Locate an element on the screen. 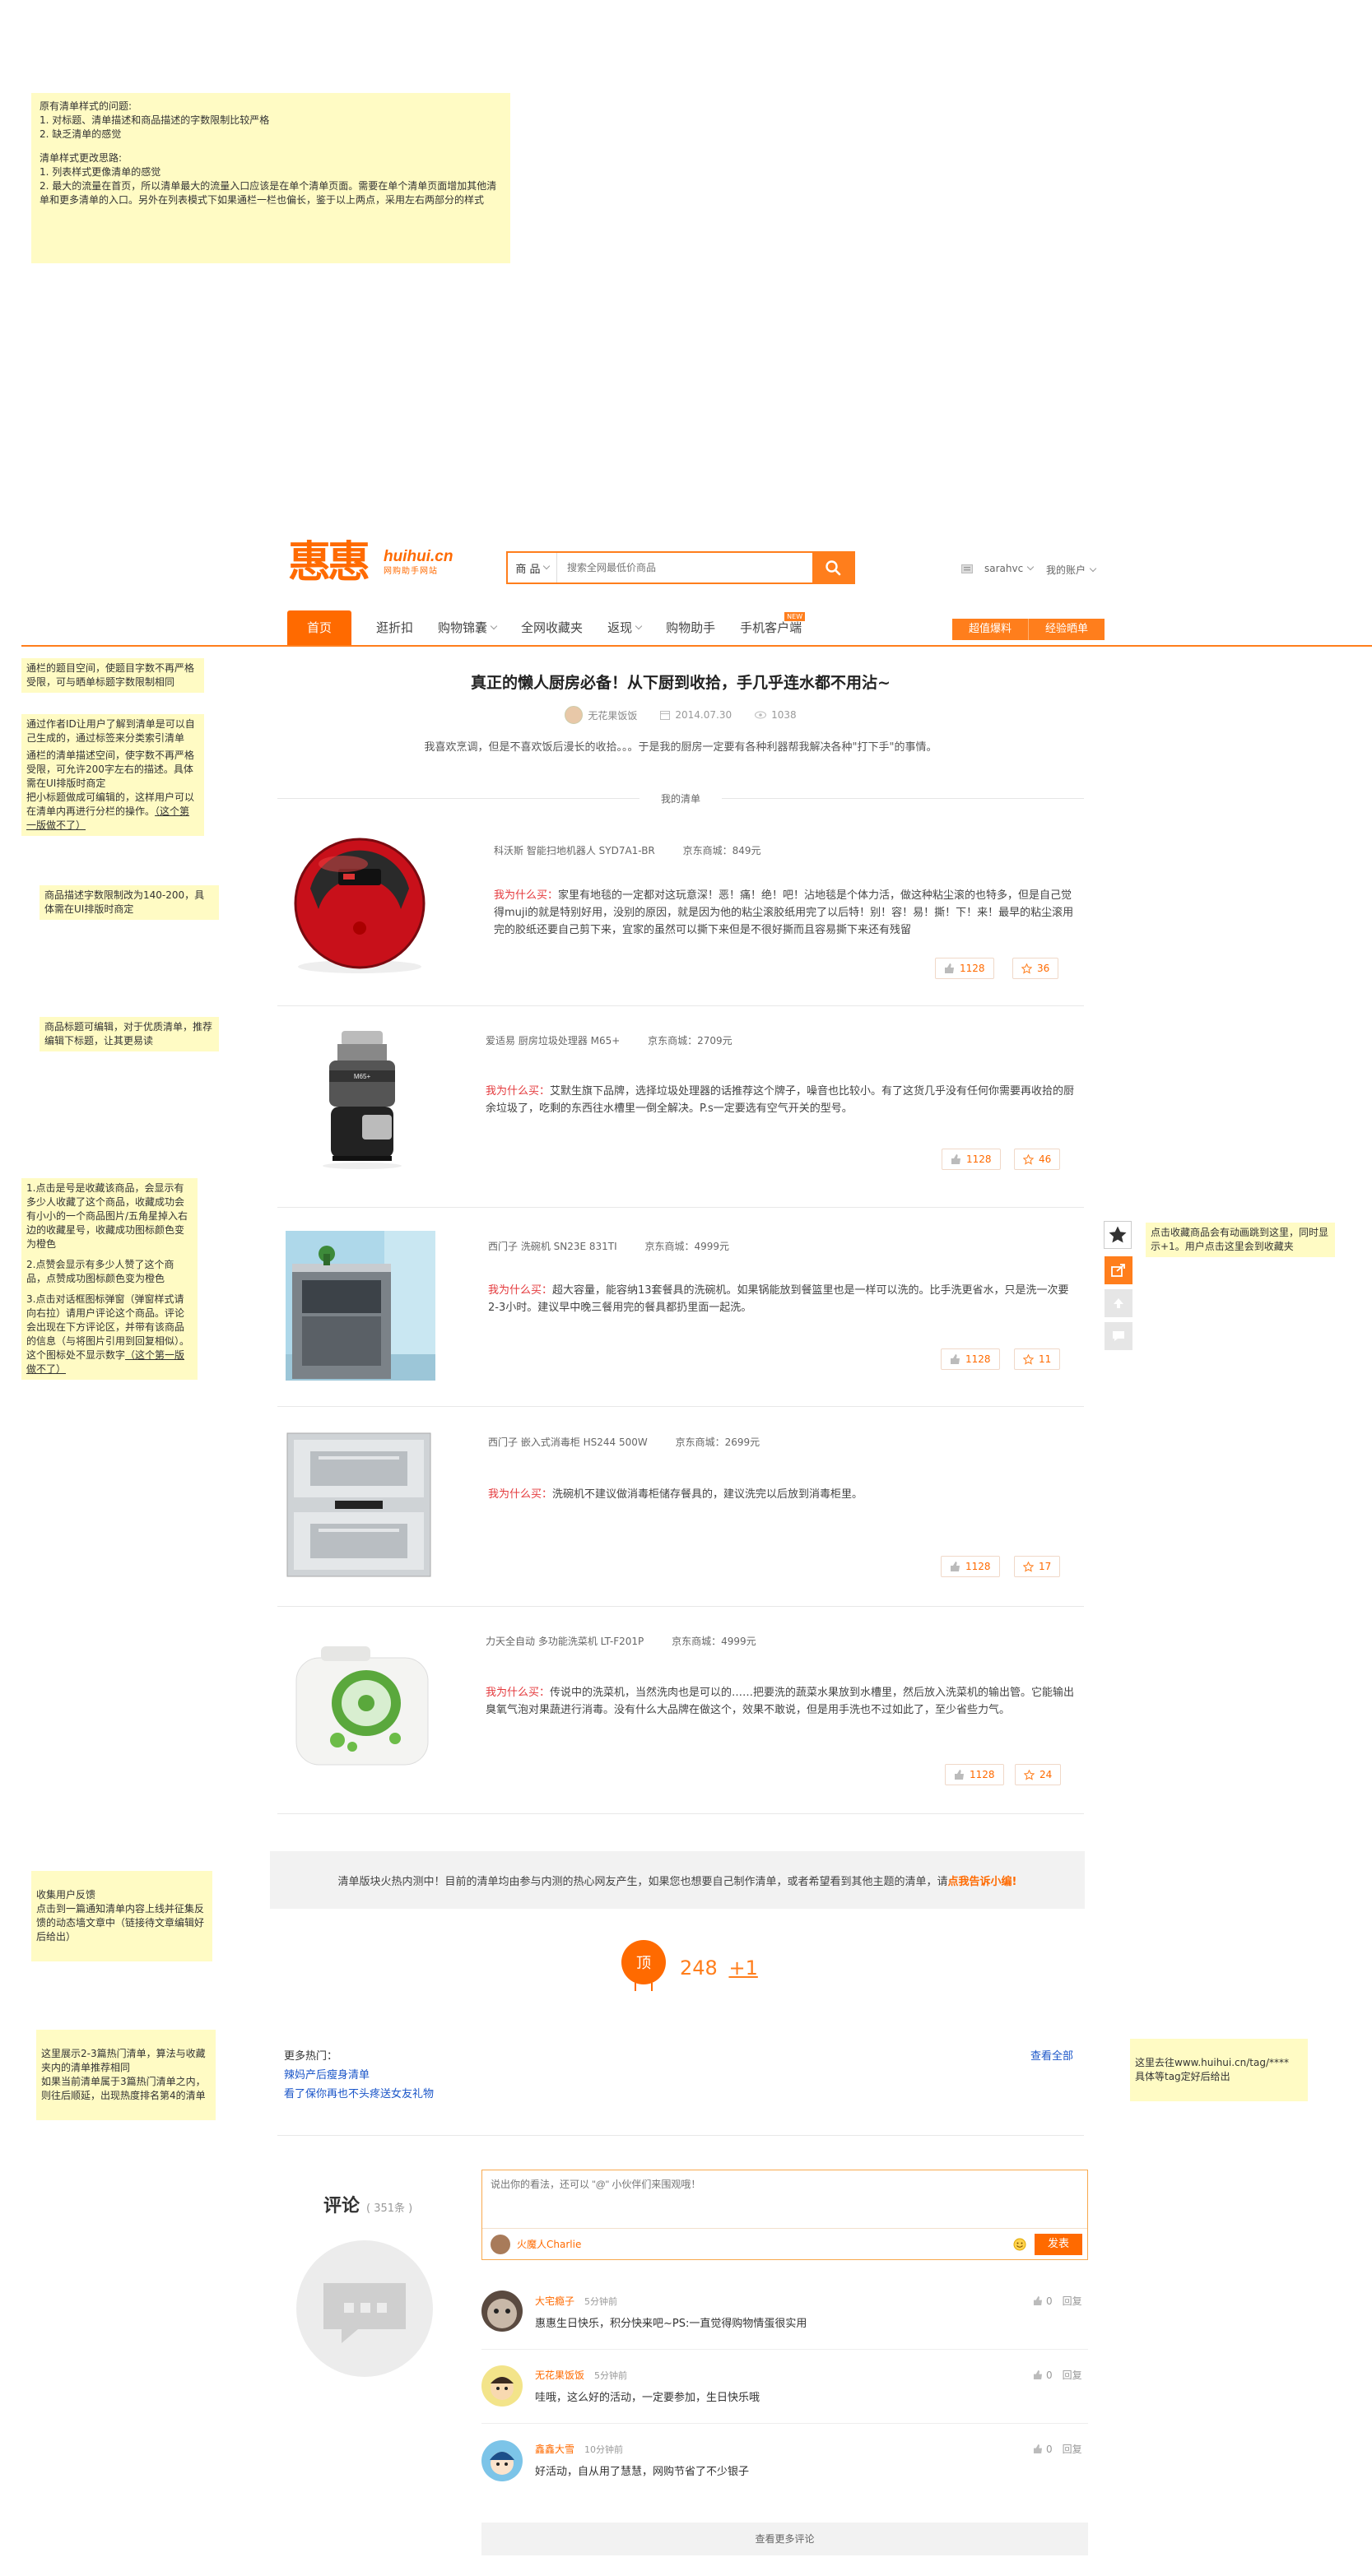  favorite-button: 17 is located at coordinates (1037, 1566).